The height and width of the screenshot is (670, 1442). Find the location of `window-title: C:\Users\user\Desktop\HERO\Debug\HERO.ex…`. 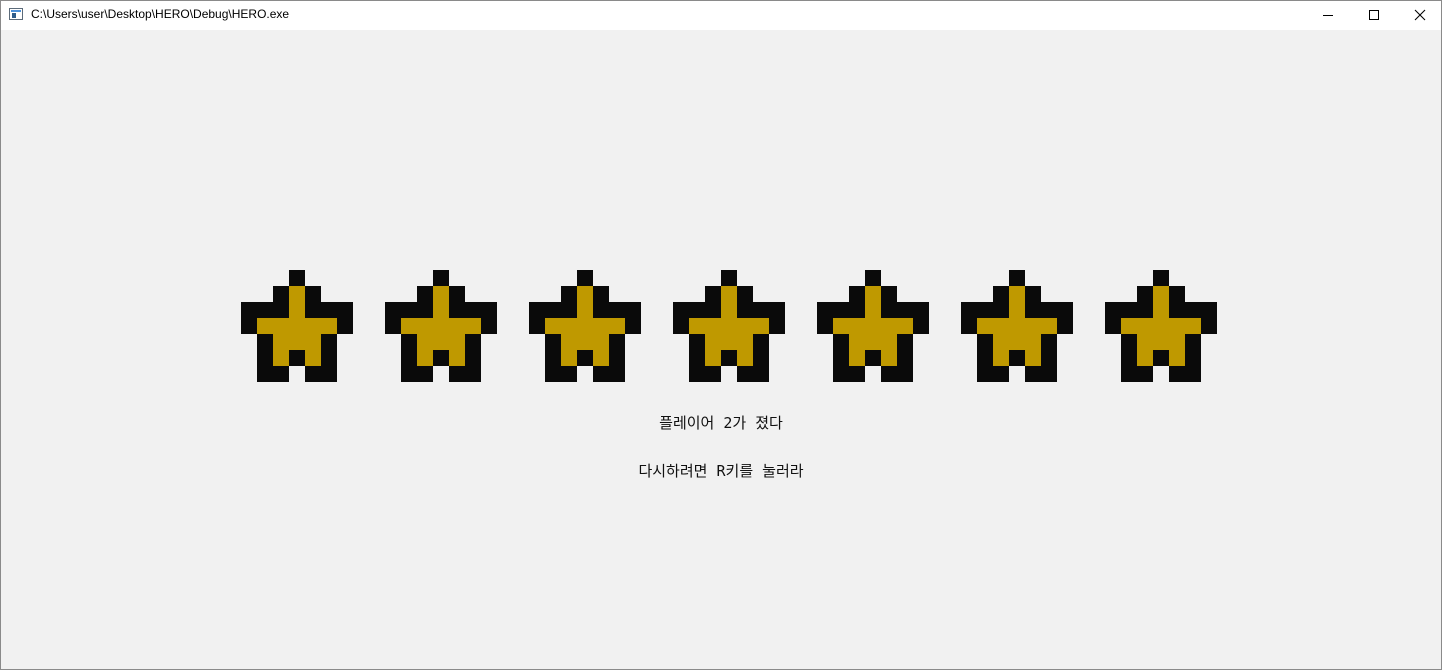

window-title: C:\Users\user\Desktop\HERO\Debug\HERO.ex… is located at coordinates (160, 14).